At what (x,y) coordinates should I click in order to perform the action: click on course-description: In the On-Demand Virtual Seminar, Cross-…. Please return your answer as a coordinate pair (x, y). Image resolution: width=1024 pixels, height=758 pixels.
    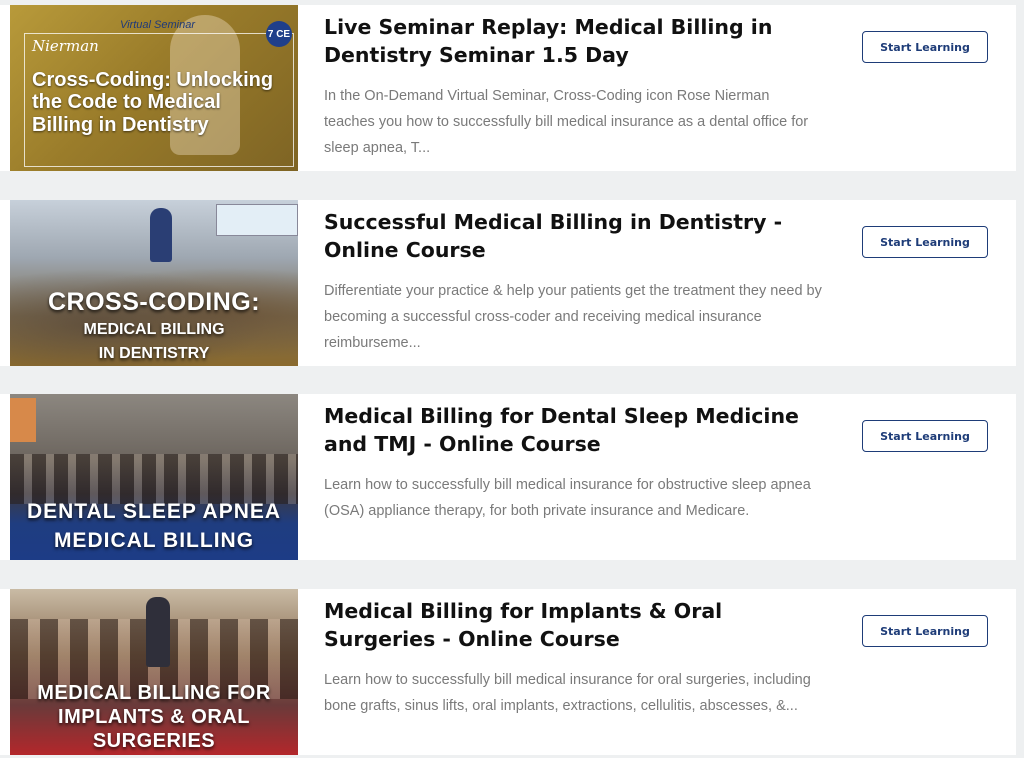
    Looking at the image, I should click on (566, 122).